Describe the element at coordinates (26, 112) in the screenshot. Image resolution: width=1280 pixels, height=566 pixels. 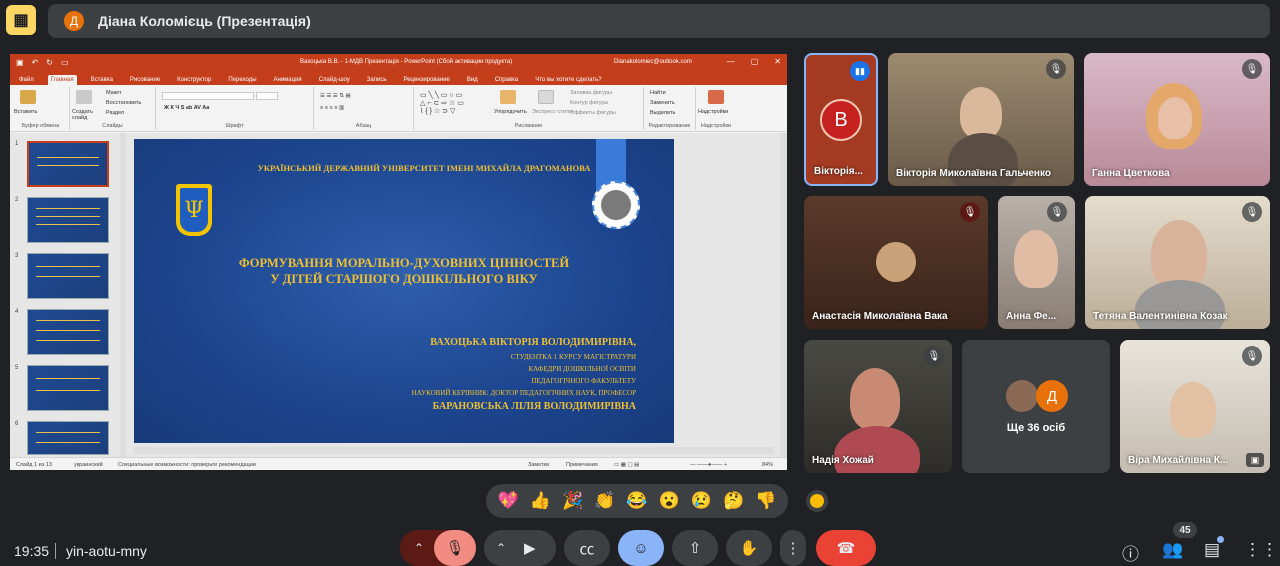
I see `paste-label: Вставить` at that location.